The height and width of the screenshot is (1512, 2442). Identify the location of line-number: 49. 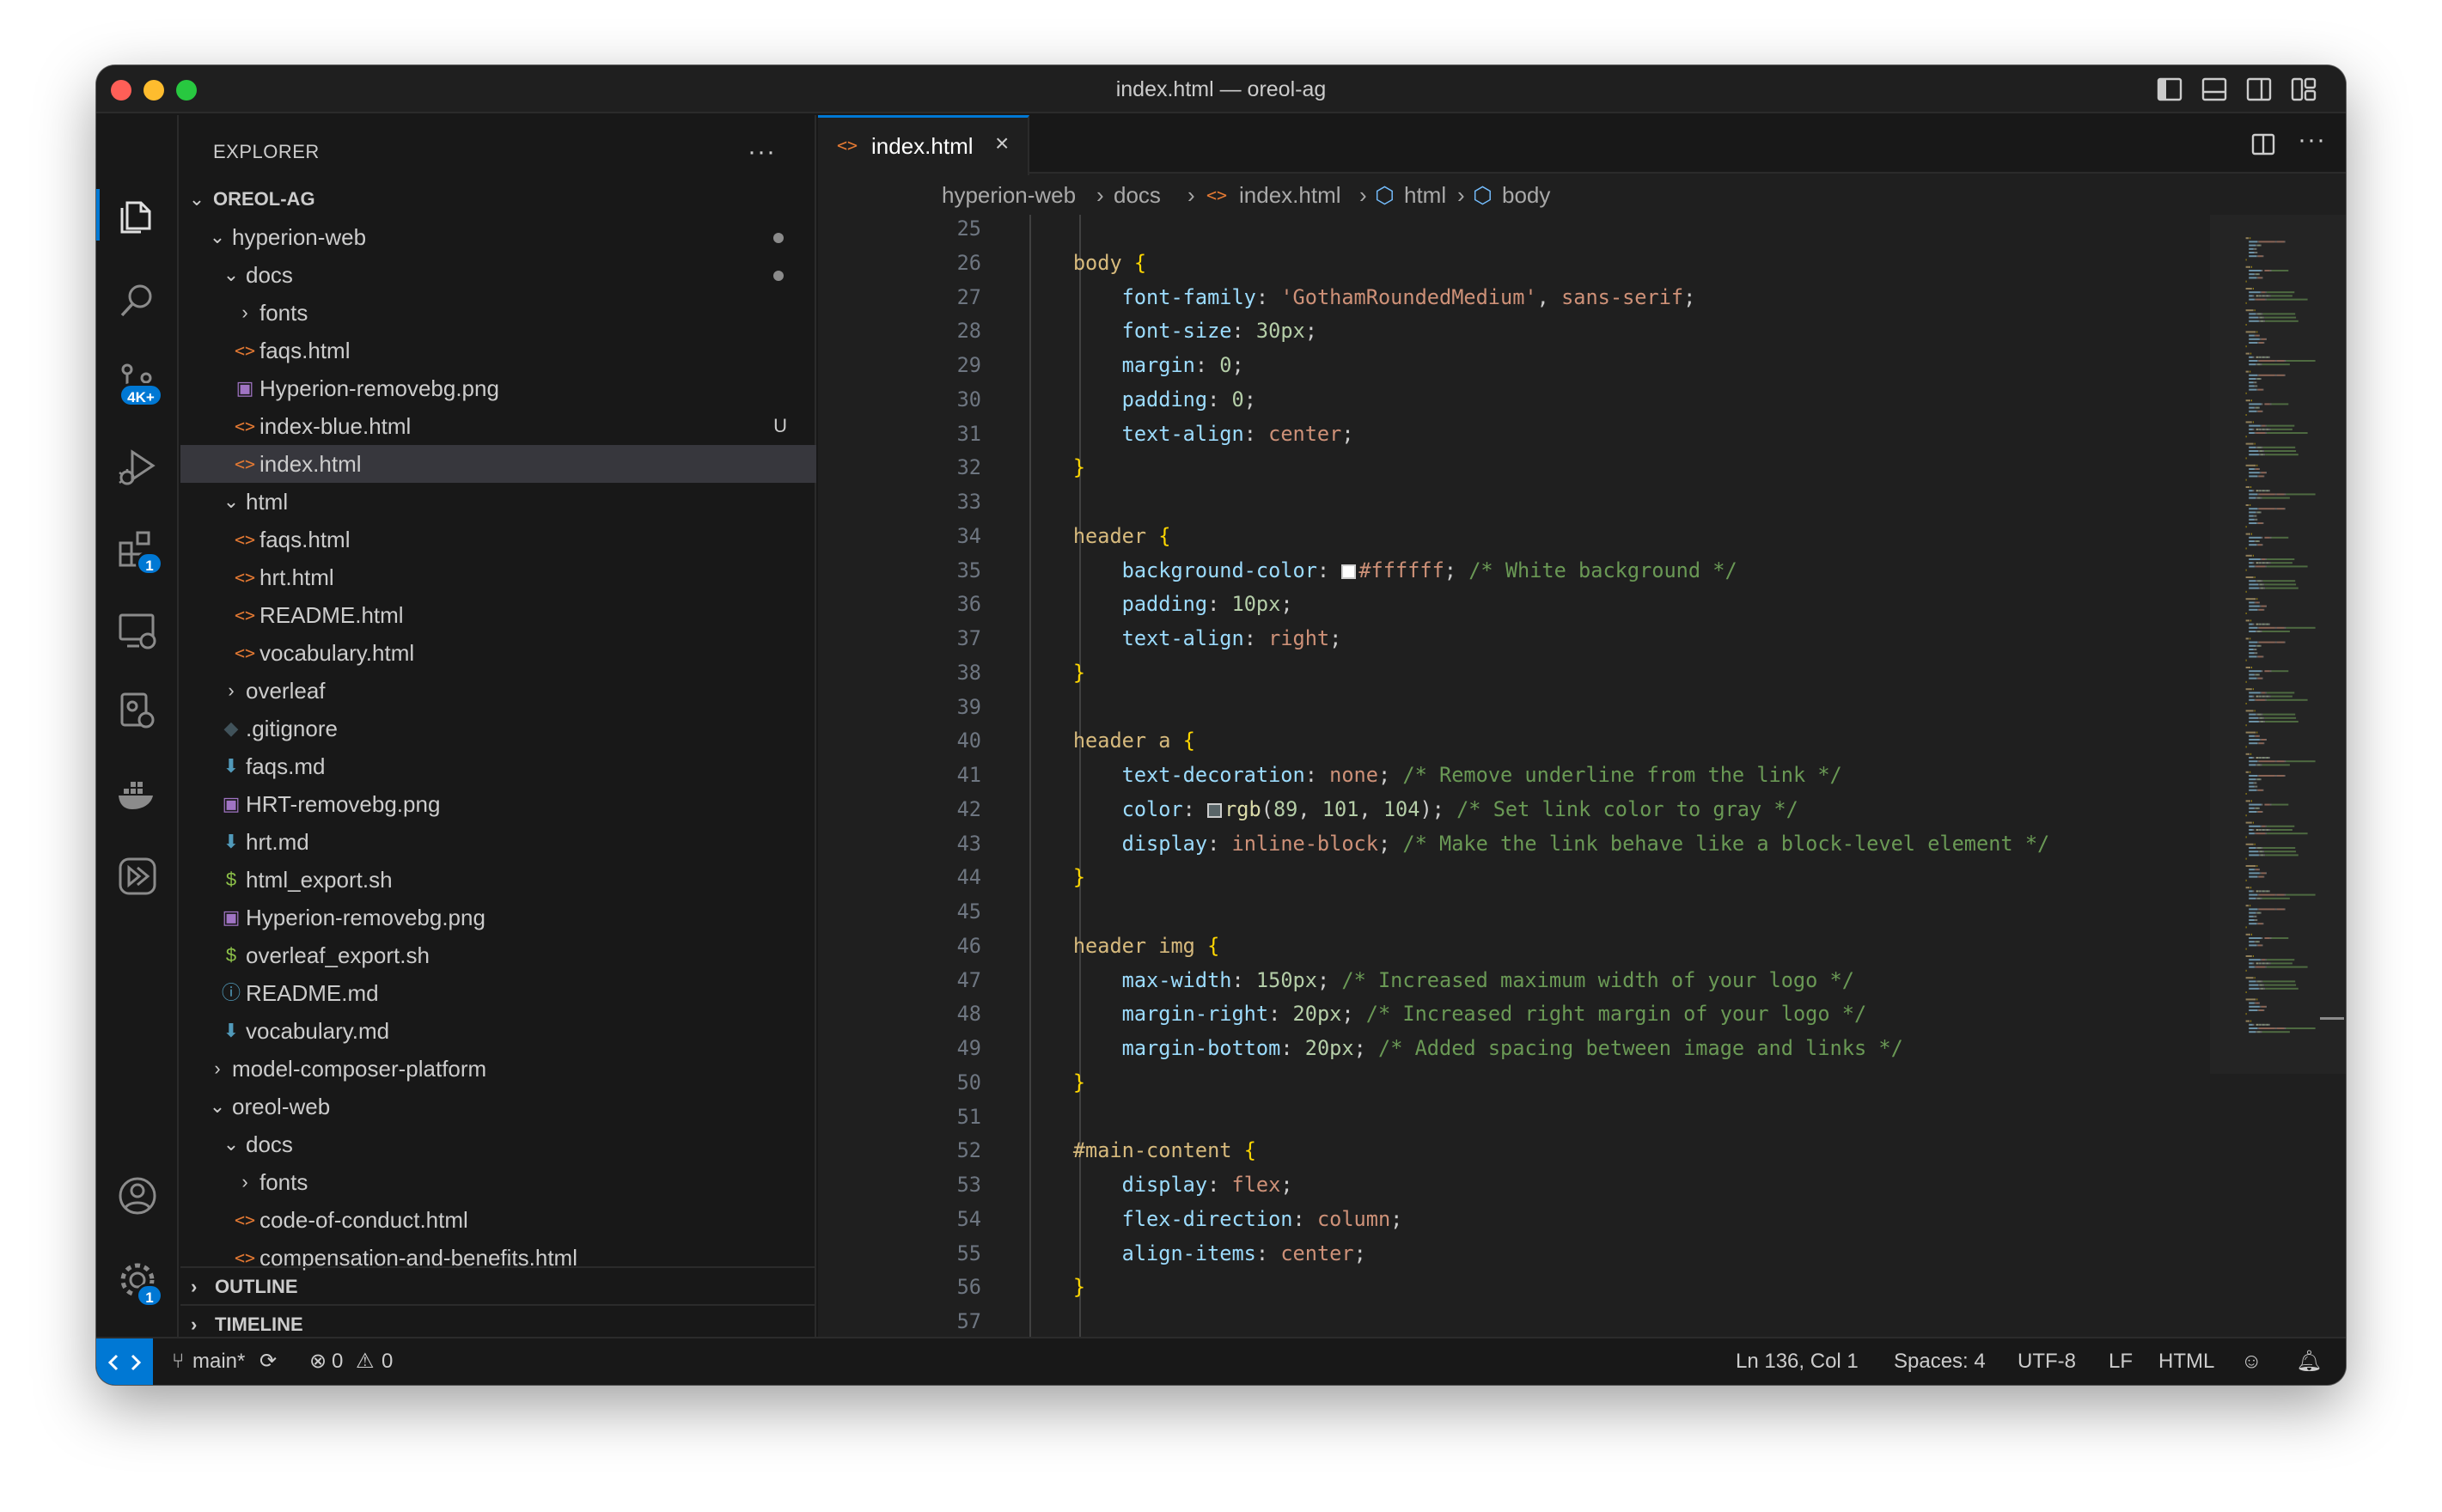
(969, 1048).